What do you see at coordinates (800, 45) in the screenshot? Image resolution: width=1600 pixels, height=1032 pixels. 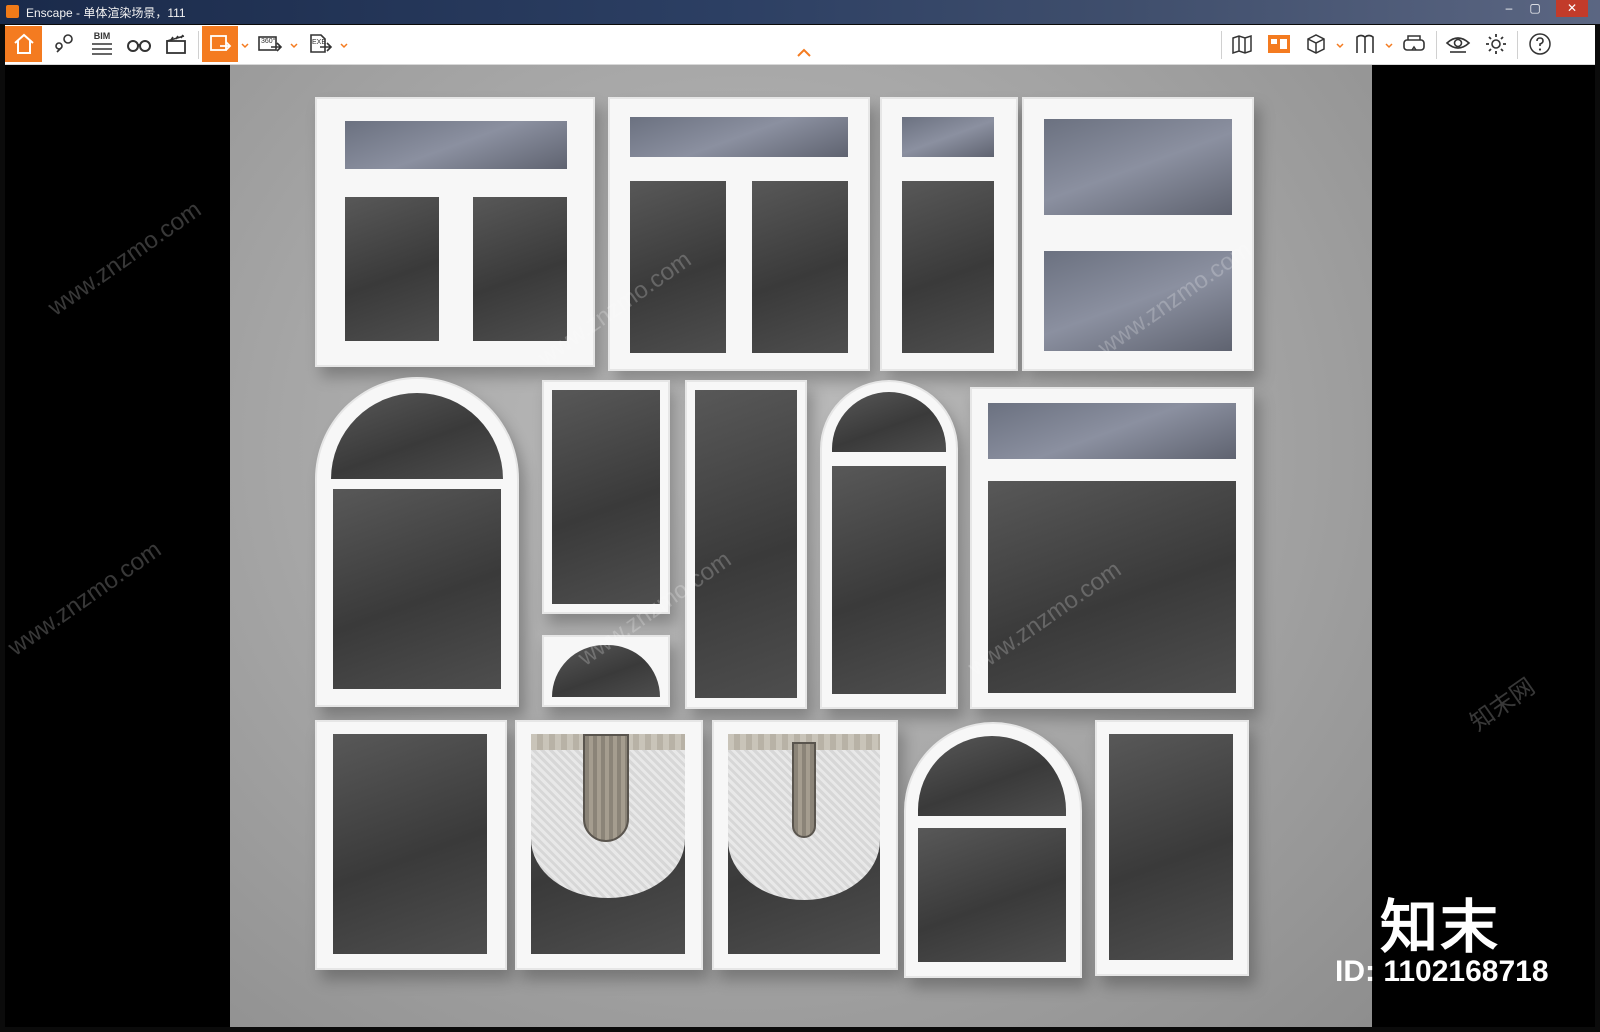 I see `enscape-toolbar: BIM 360° EXE` at bounding box center [800, 45].